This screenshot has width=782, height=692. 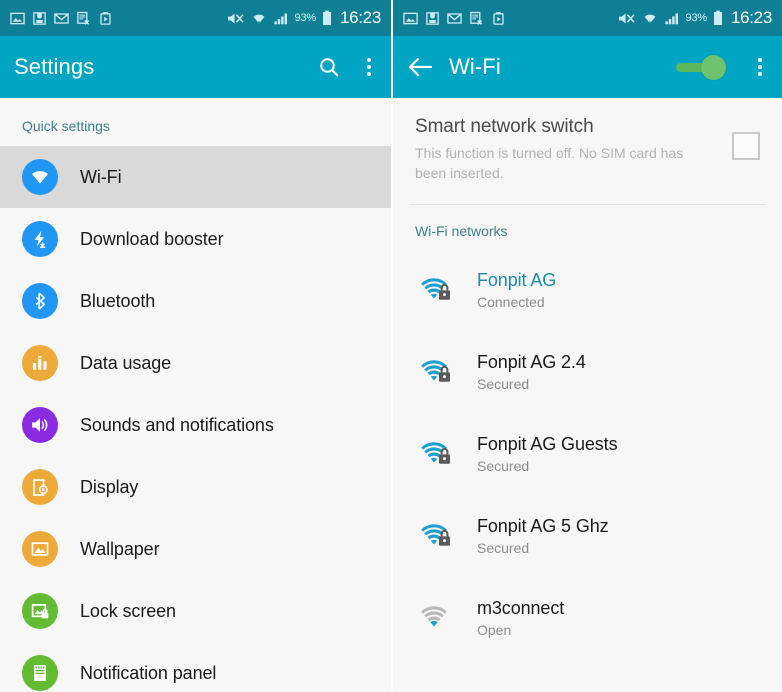 What do you see at coordinates (531, 361) in the screenshot?
I see `network-name: Fonpit AG 2.4` at bounding box center [531, 361].